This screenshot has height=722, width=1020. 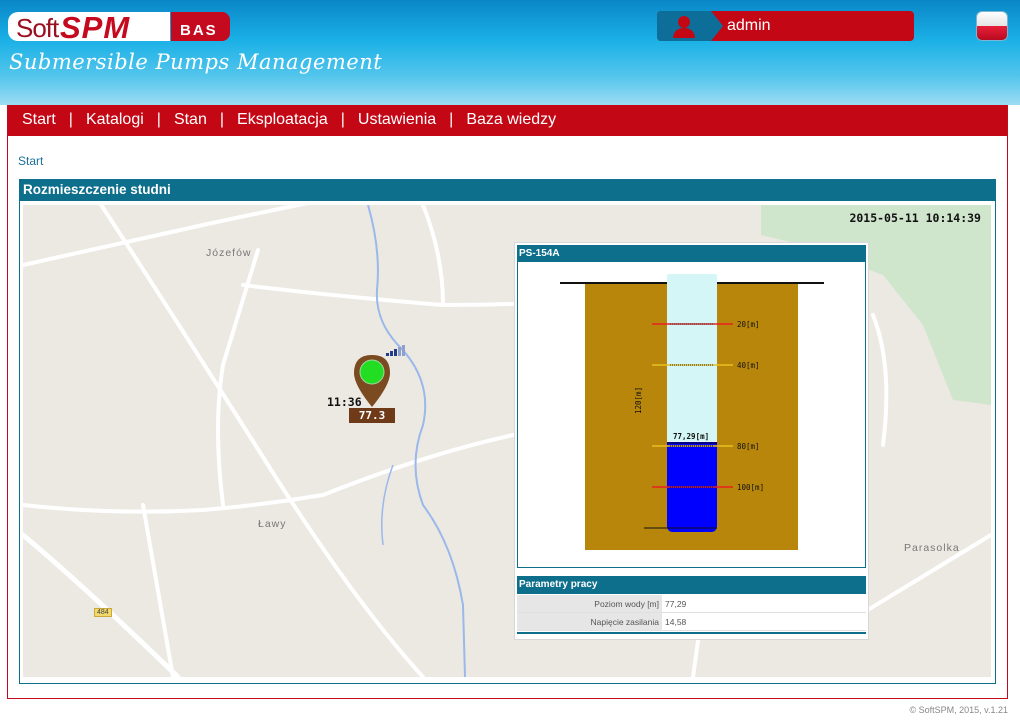 What do you see at coordinates (748, 446) in the screenshot?
I see `depth-label-80: 80[m]` at bounding box center [748, 446].